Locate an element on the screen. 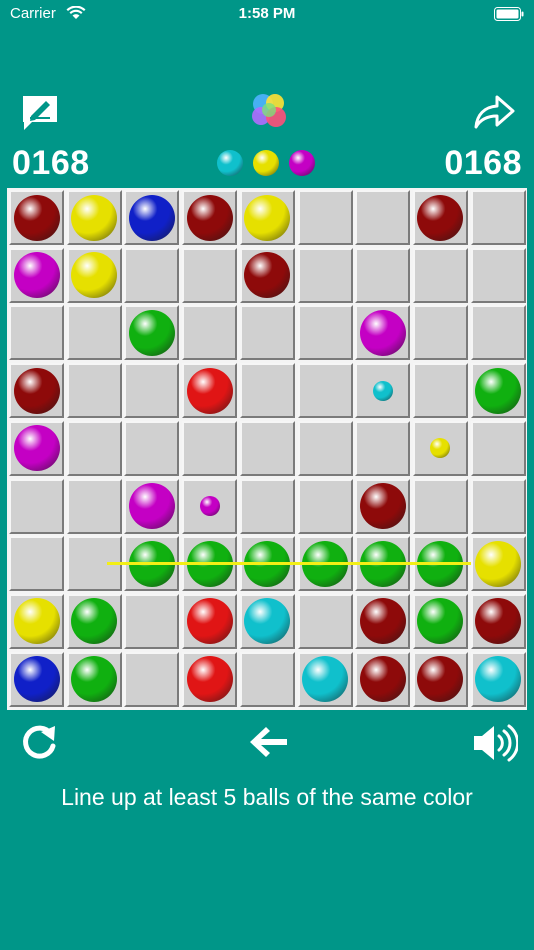  cyan-ball is located at coordinates (498, 679).